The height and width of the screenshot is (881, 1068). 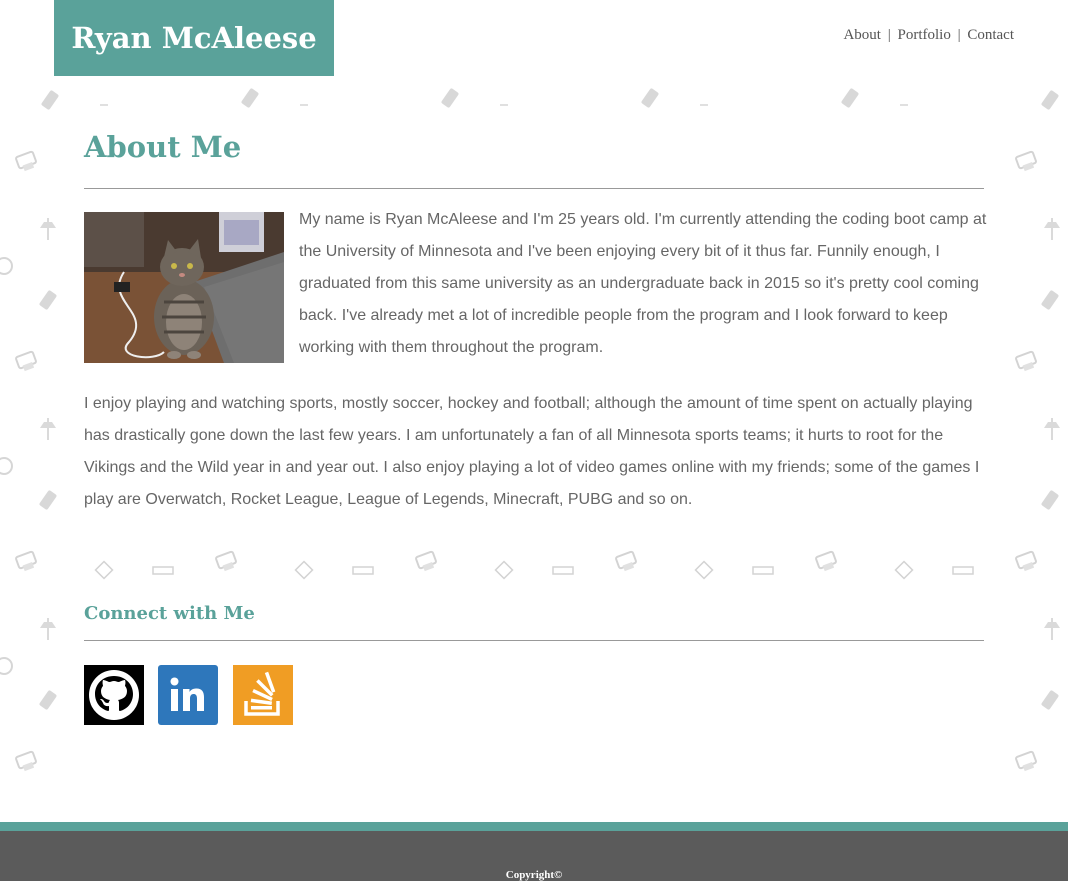 What do you see at coordinates (534, 188) in the screenshot?
I see `title-divider` at bounding box center [534, 188].